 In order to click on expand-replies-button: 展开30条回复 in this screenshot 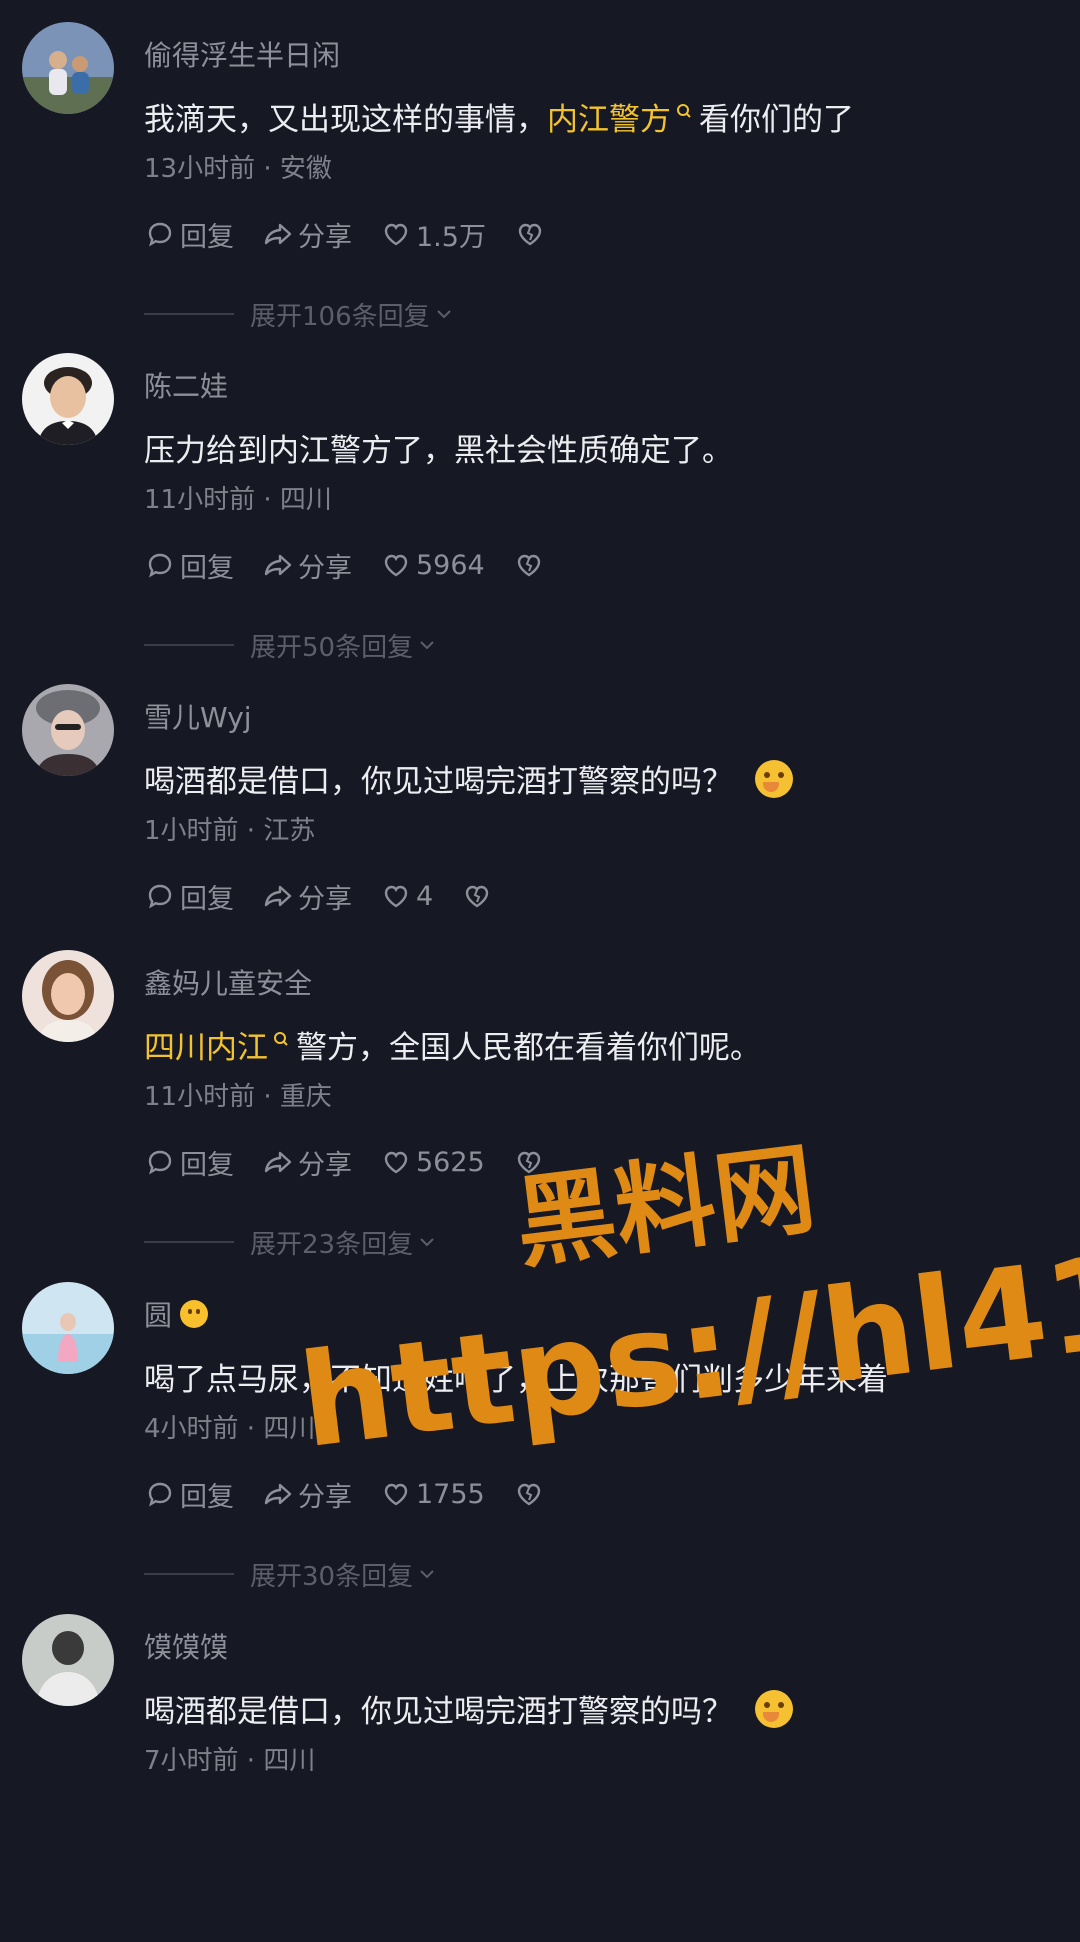, I will do `click(290, 1574)`.